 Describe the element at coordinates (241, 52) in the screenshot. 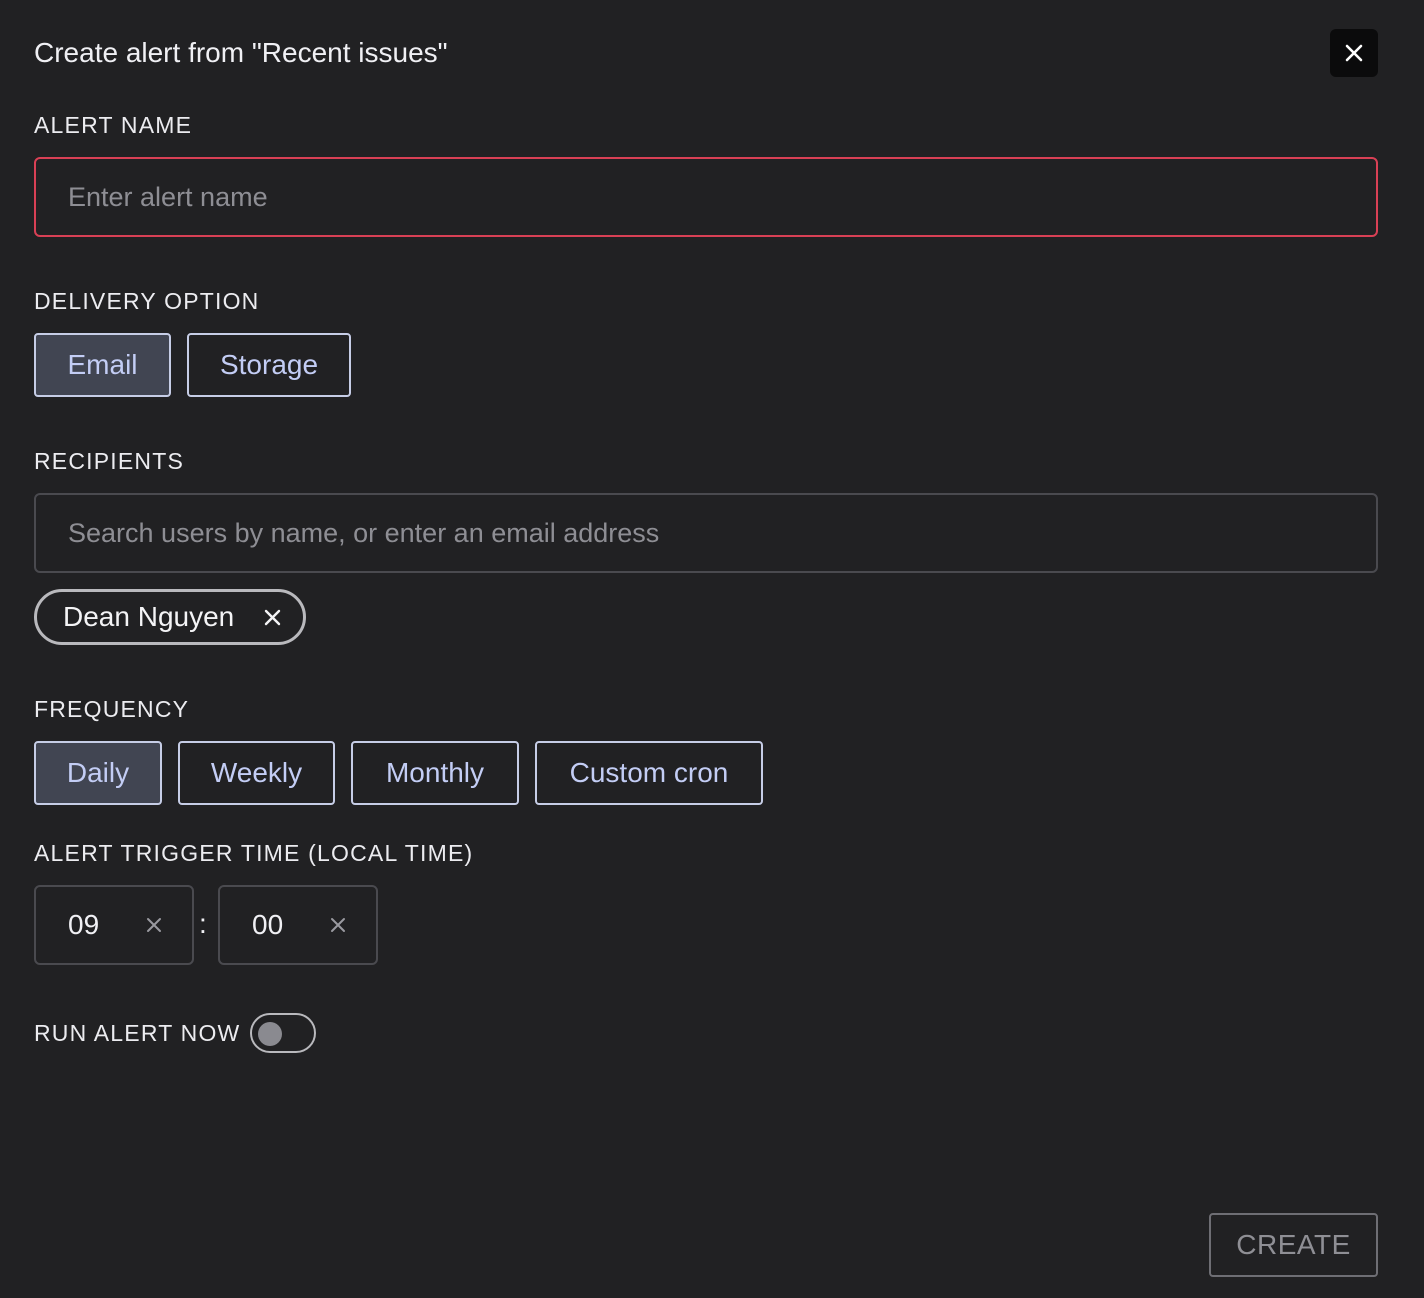

I see `dialog-title: Create alert from "Recent issues"` at that location.